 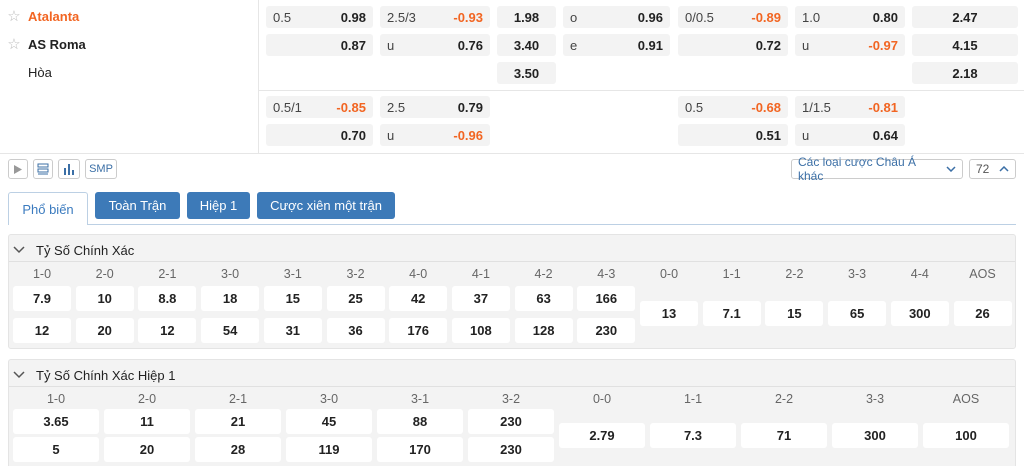 What do you see at coordinates (418, 330) in the screenshot?
I see `score-odds-cell: 176` at bounding box center [418, 330].